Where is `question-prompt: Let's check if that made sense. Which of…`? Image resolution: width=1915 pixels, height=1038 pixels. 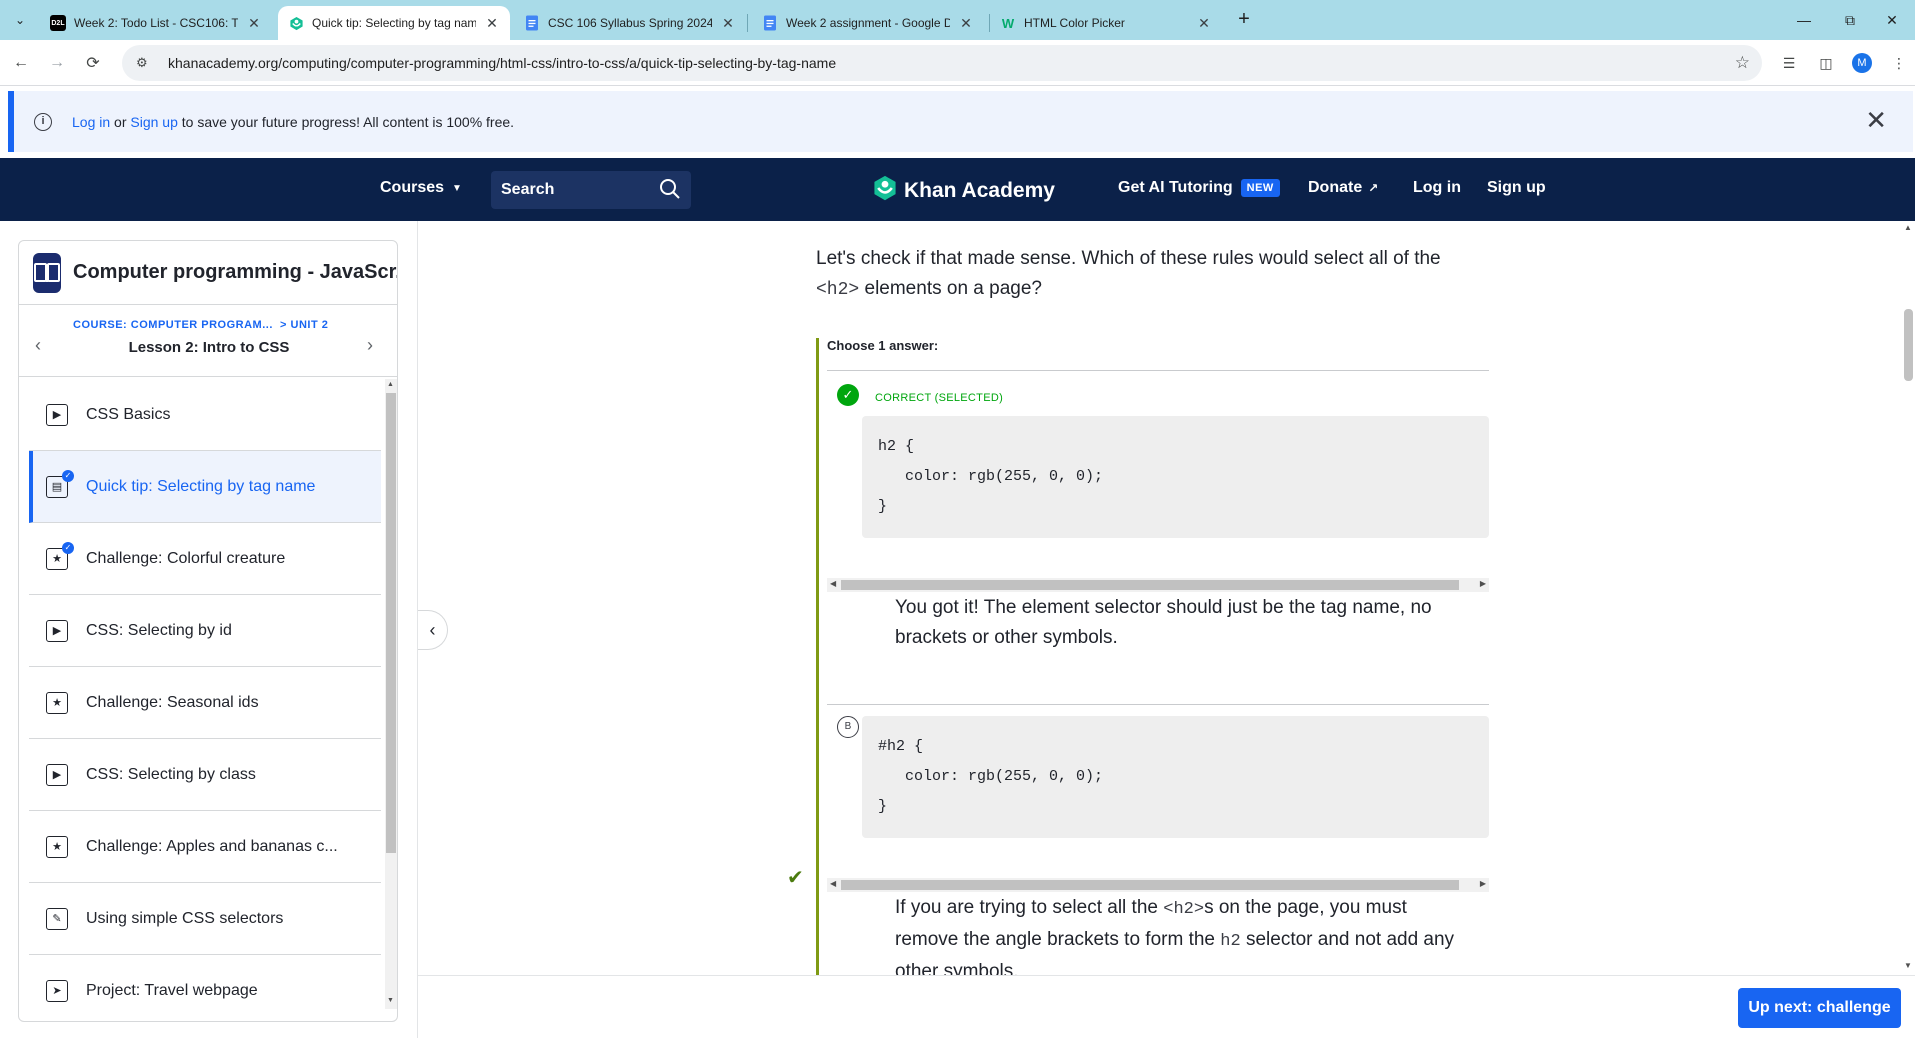
question-prompt: Let's check if that made sense. Which of… is located at coordinates (1146, 274).